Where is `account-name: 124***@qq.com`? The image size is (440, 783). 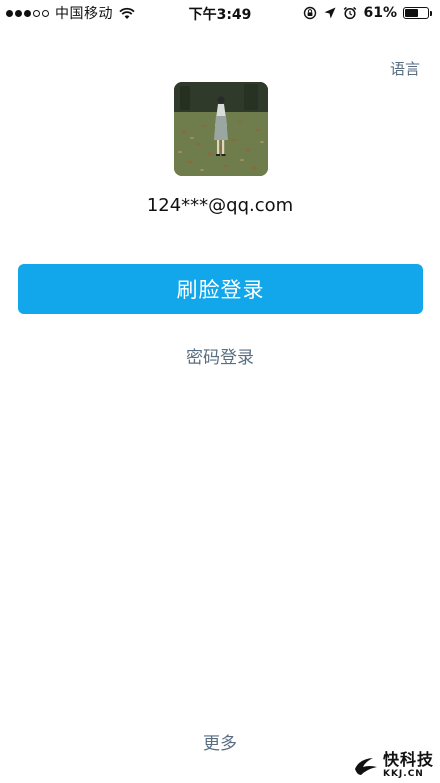 account-name: 124***@qq.com is located at coordinates (220, 205).